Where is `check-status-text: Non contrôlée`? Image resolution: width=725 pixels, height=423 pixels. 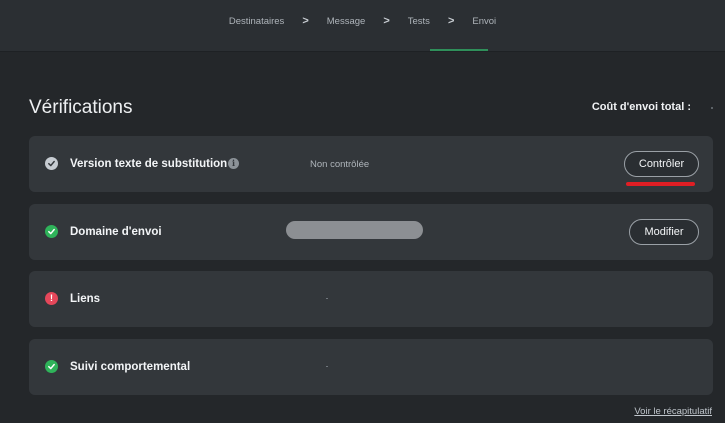
check-status-text: Non contrôlée is located at coordinates (340, 164).